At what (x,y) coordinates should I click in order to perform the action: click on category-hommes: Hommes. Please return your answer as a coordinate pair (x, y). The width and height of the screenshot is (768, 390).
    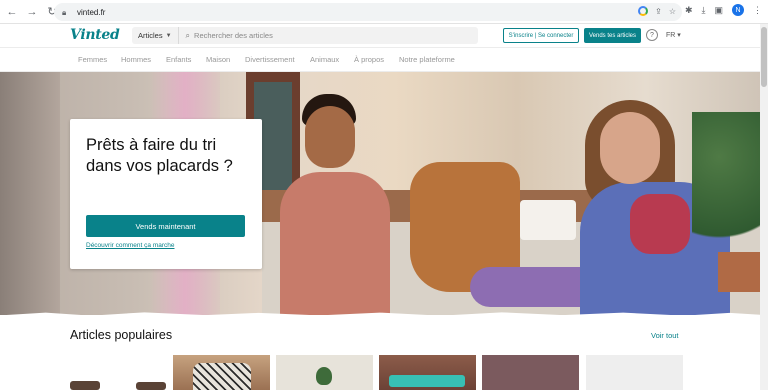
    Looking at the image, I should click on (136, 59).